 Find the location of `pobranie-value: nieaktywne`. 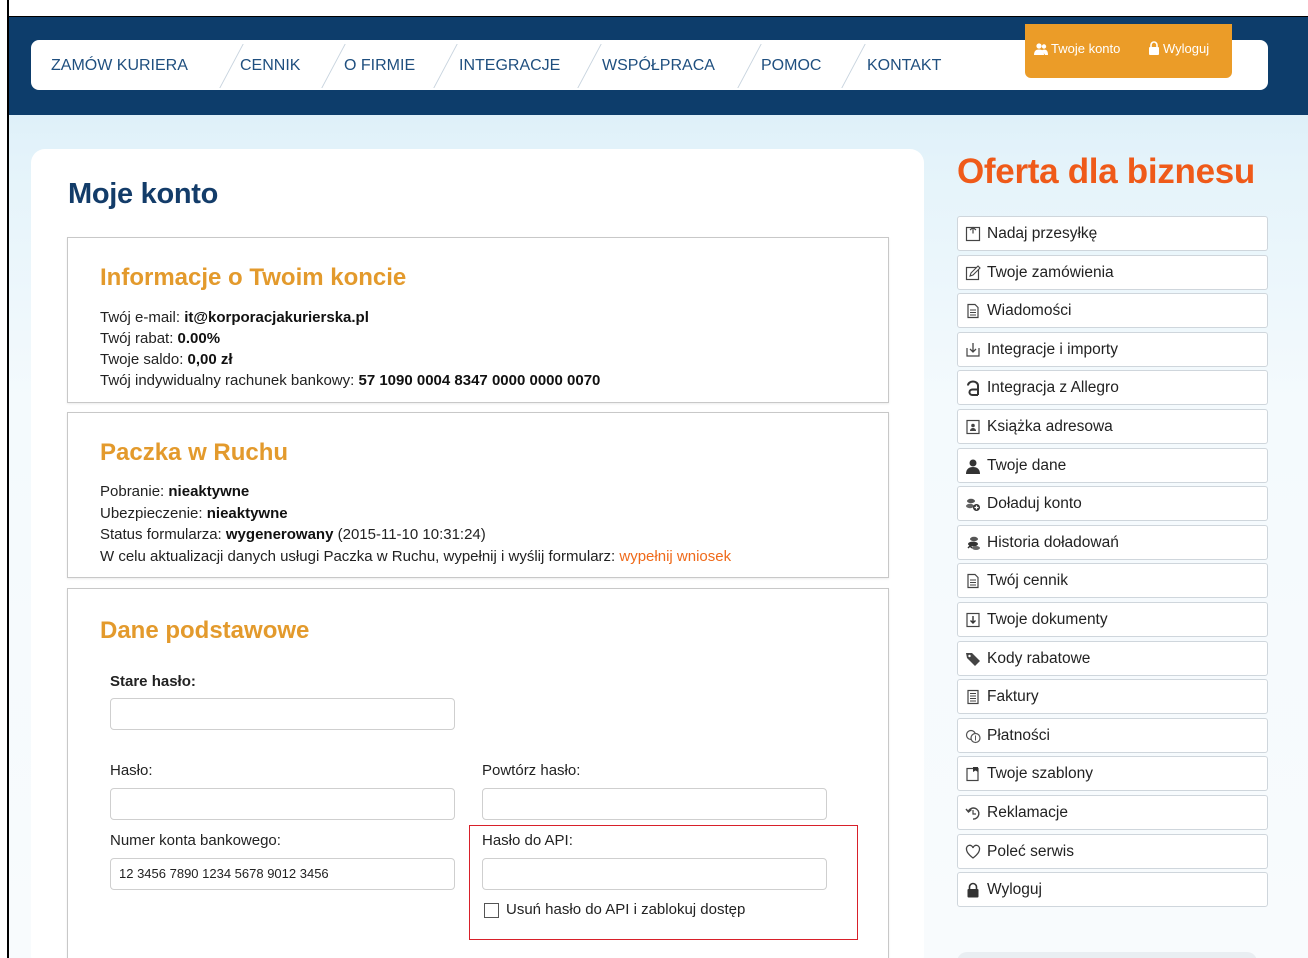

pobranie-value: nieaktywne is located at coordinates (209, 491).